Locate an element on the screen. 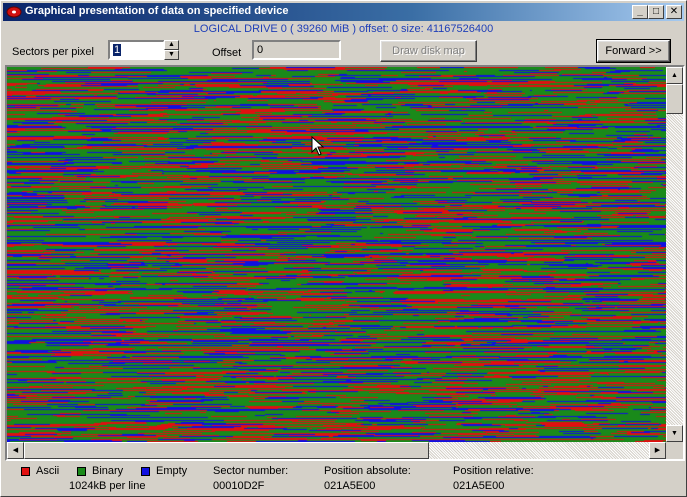 The image size is (687, 497). horizontal-scroll-thumb is located at coordinates (226, 450).